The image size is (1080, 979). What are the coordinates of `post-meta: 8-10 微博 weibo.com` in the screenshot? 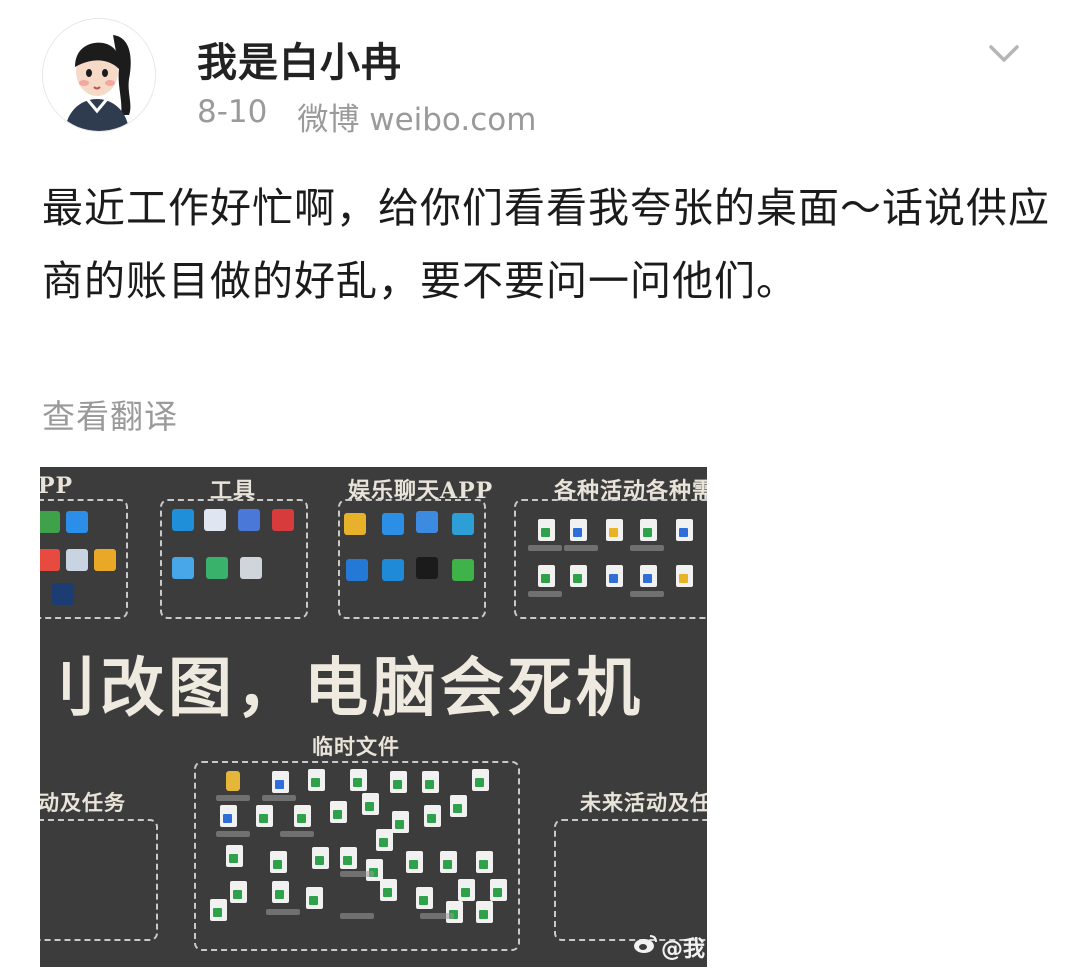 It's located at (366, 116).